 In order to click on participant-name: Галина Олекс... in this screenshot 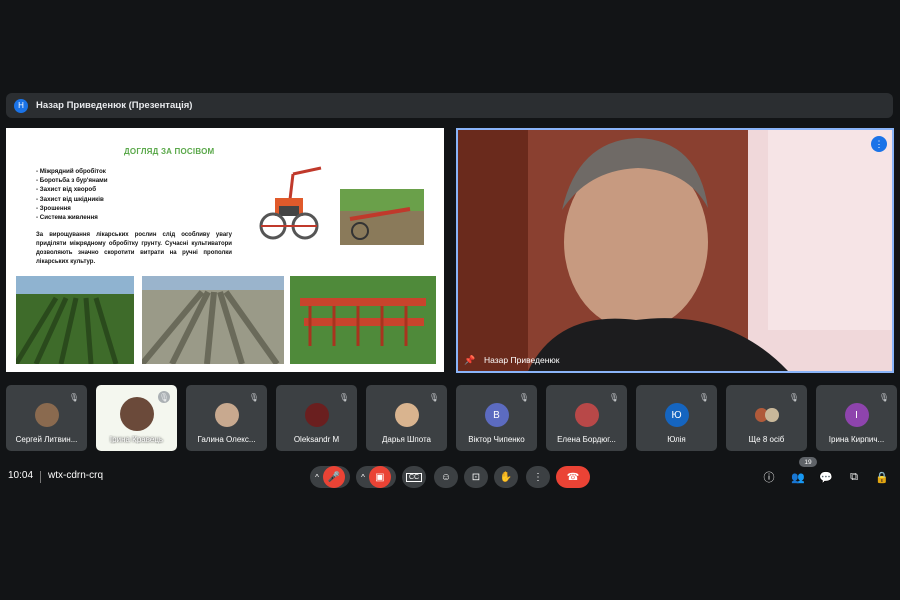, I will do `click(226, 439)`.